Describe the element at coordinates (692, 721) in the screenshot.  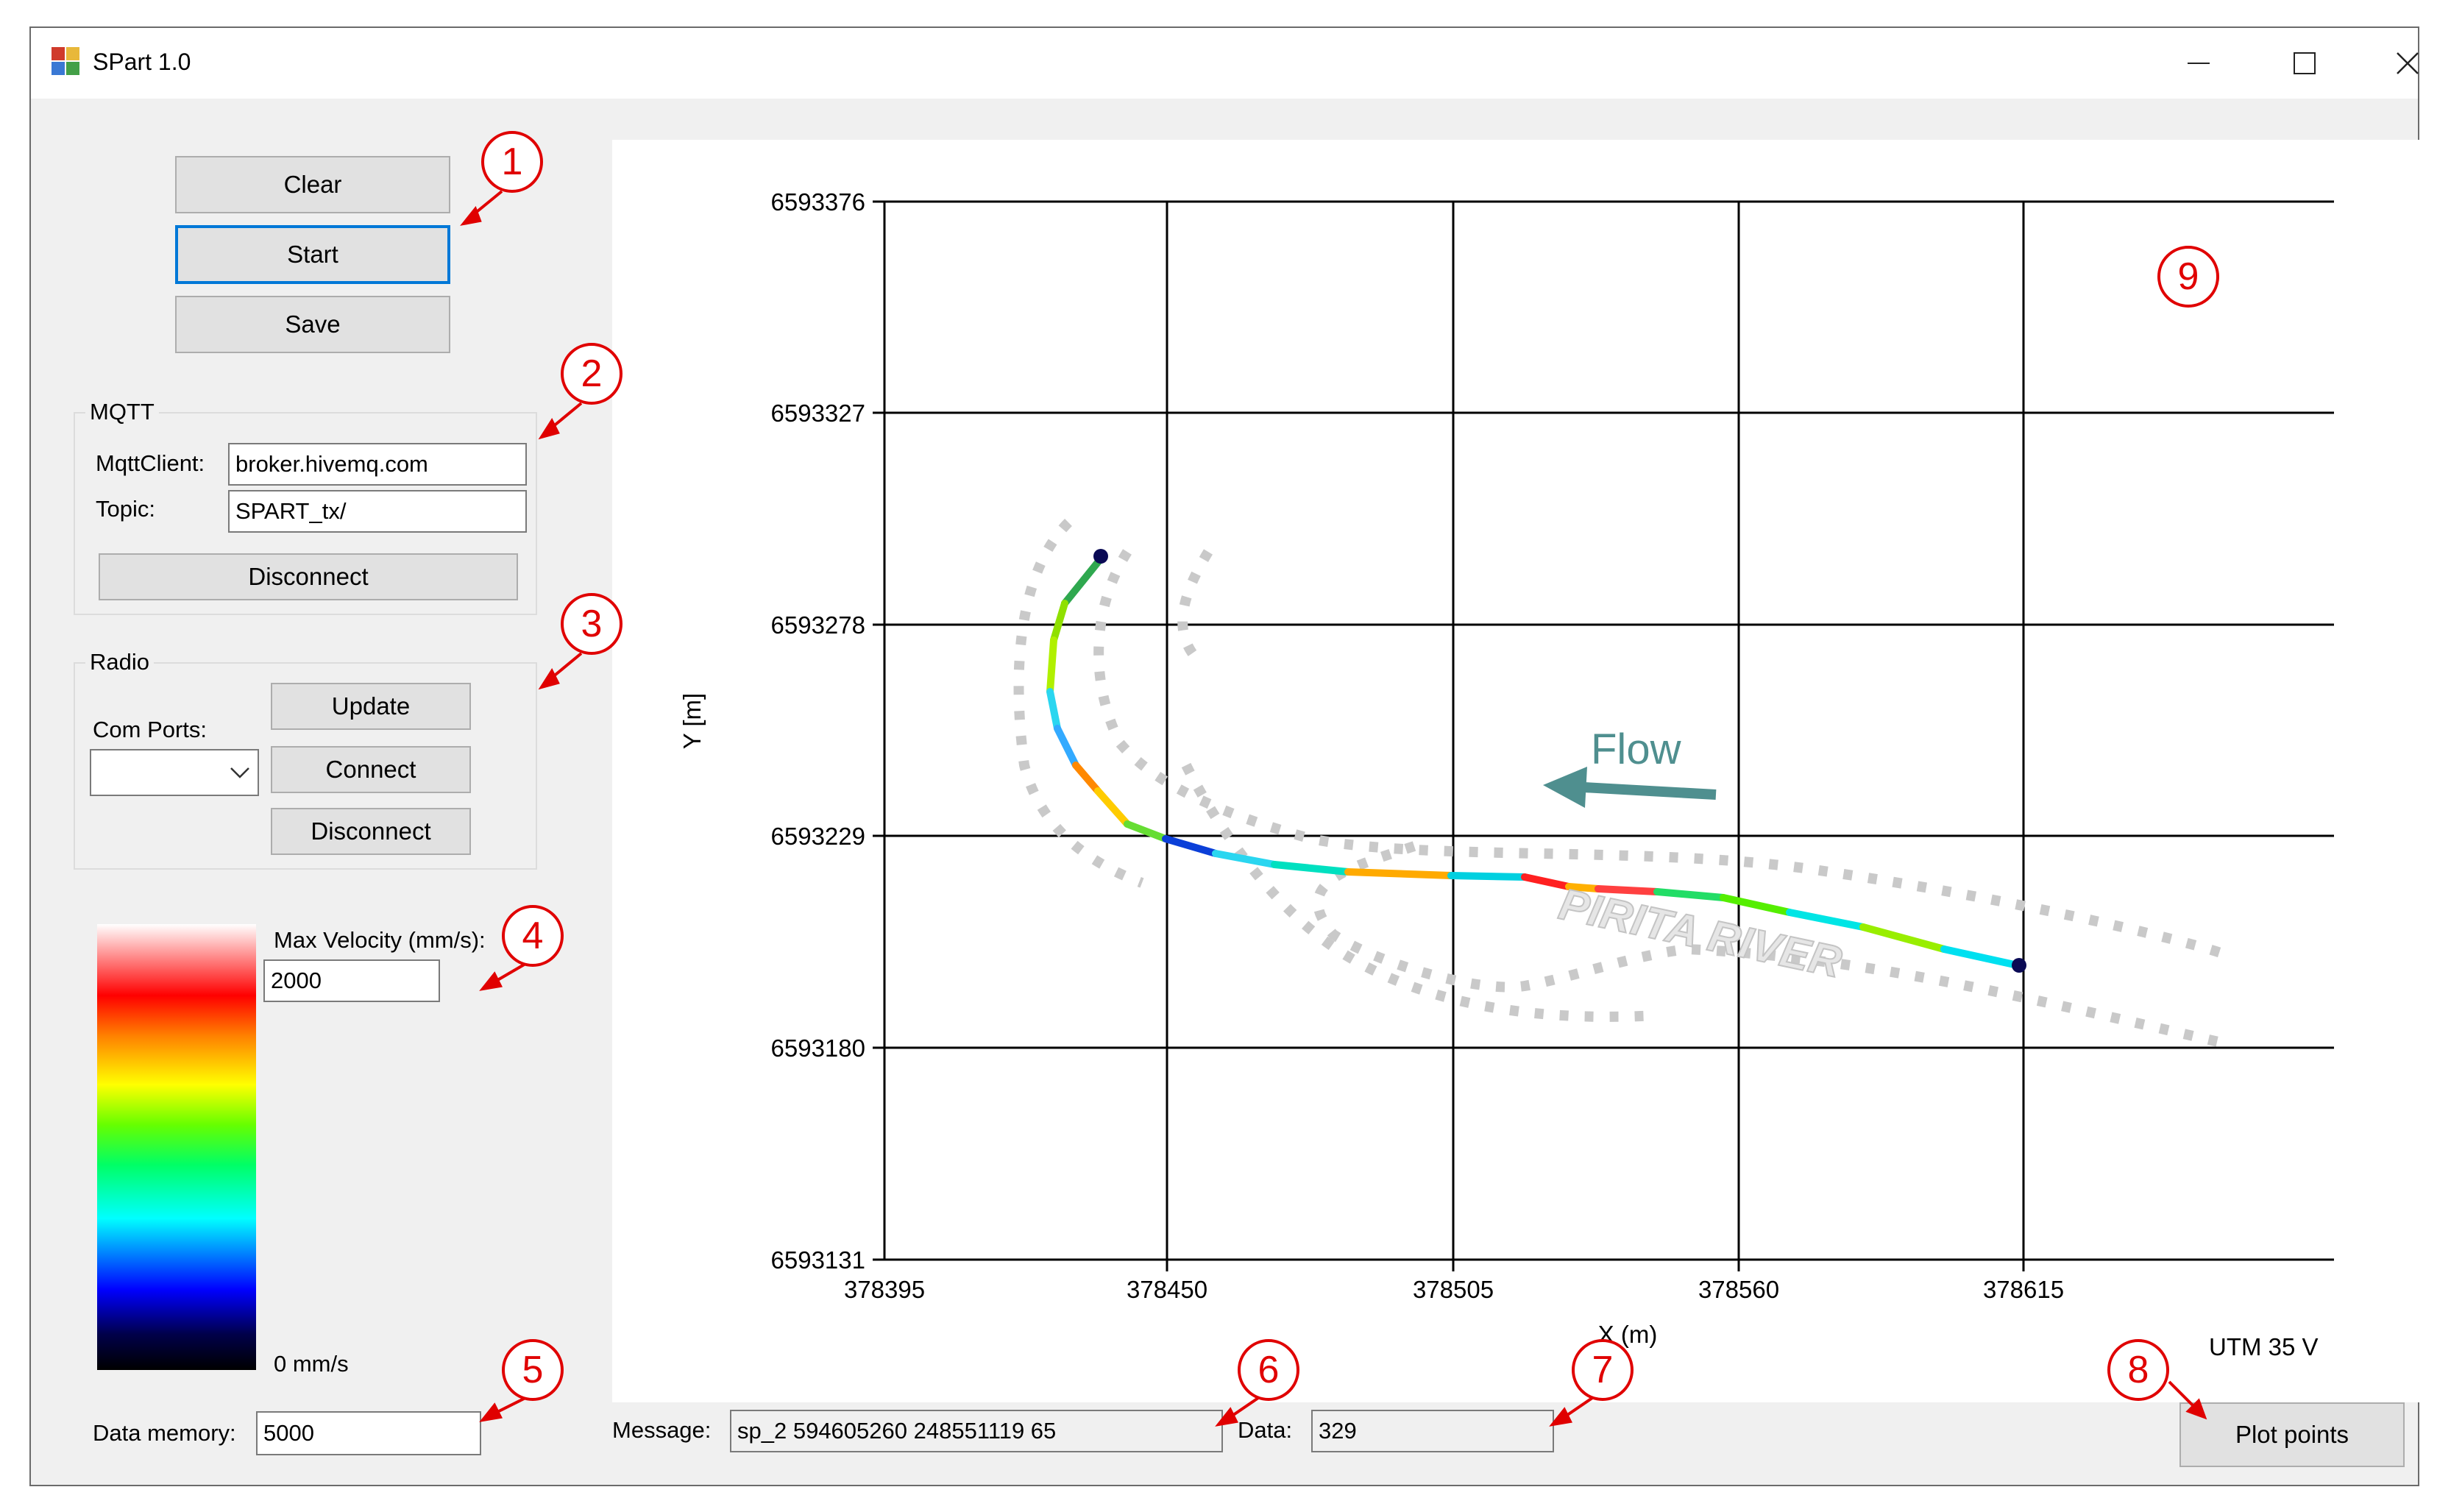
I see `y-axis-label: Y [m]` at that location.